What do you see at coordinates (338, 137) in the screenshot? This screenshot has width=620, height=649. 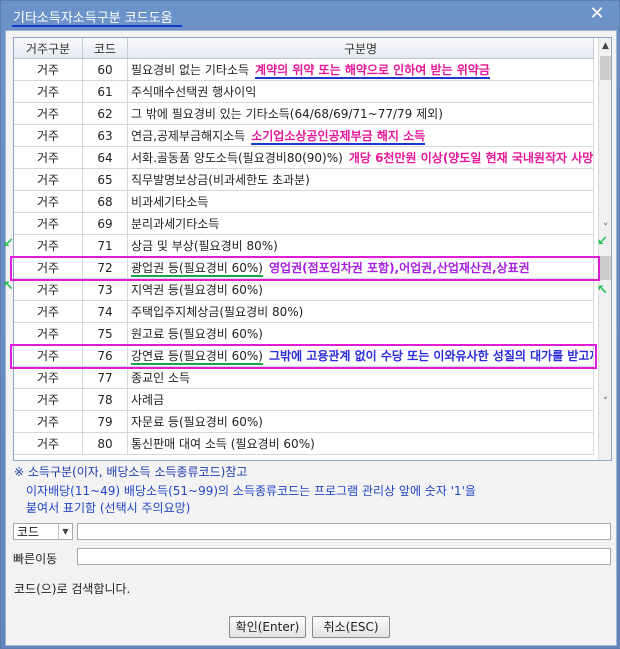 I see `annotation-note: 소기업소상공인공제부금 해지 소득` at bounding box center [338, 137].